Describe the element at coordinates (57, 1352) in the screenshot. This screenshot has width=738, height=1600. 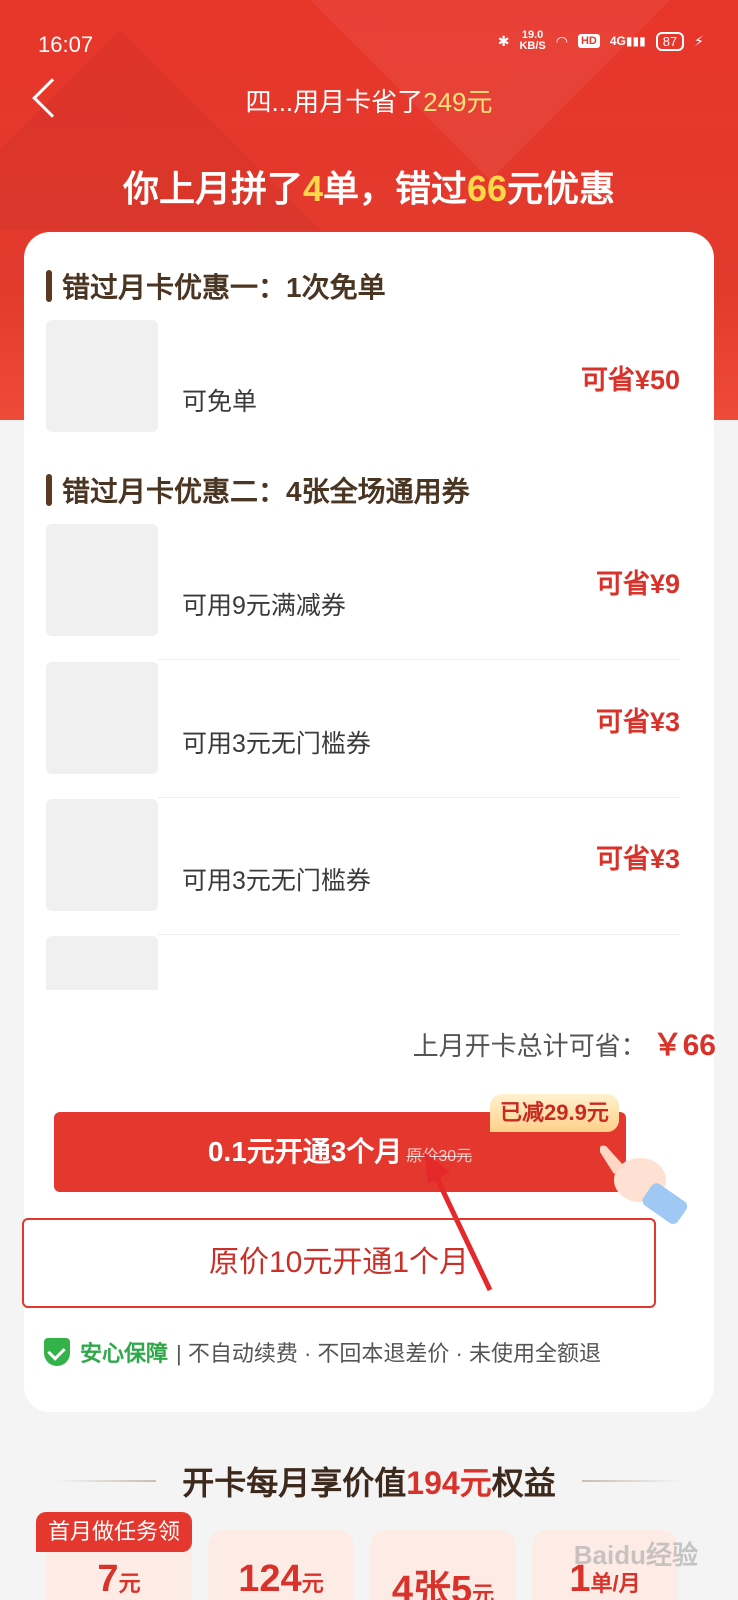
I see `shield-icon` at that location.